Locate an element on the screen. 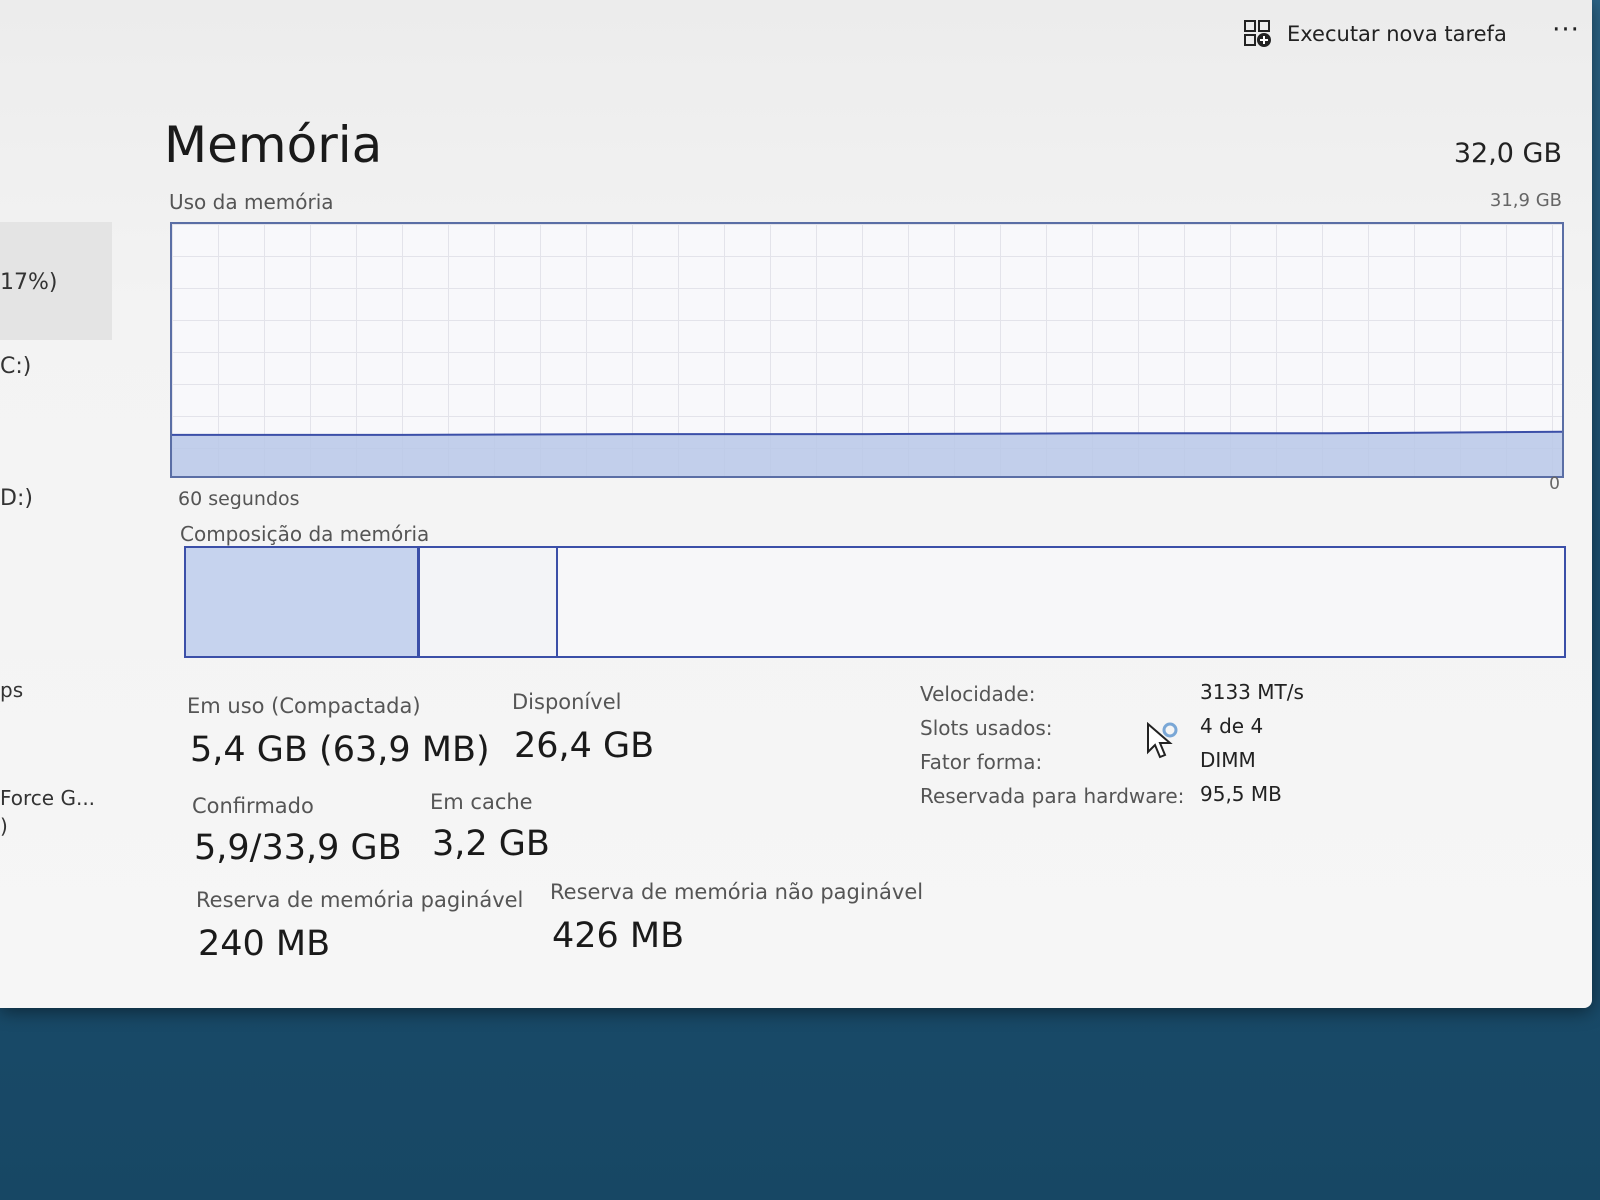 This screenshot has height=1200, width=1600. memory-usage-chart is located at coordinates (867, 453).